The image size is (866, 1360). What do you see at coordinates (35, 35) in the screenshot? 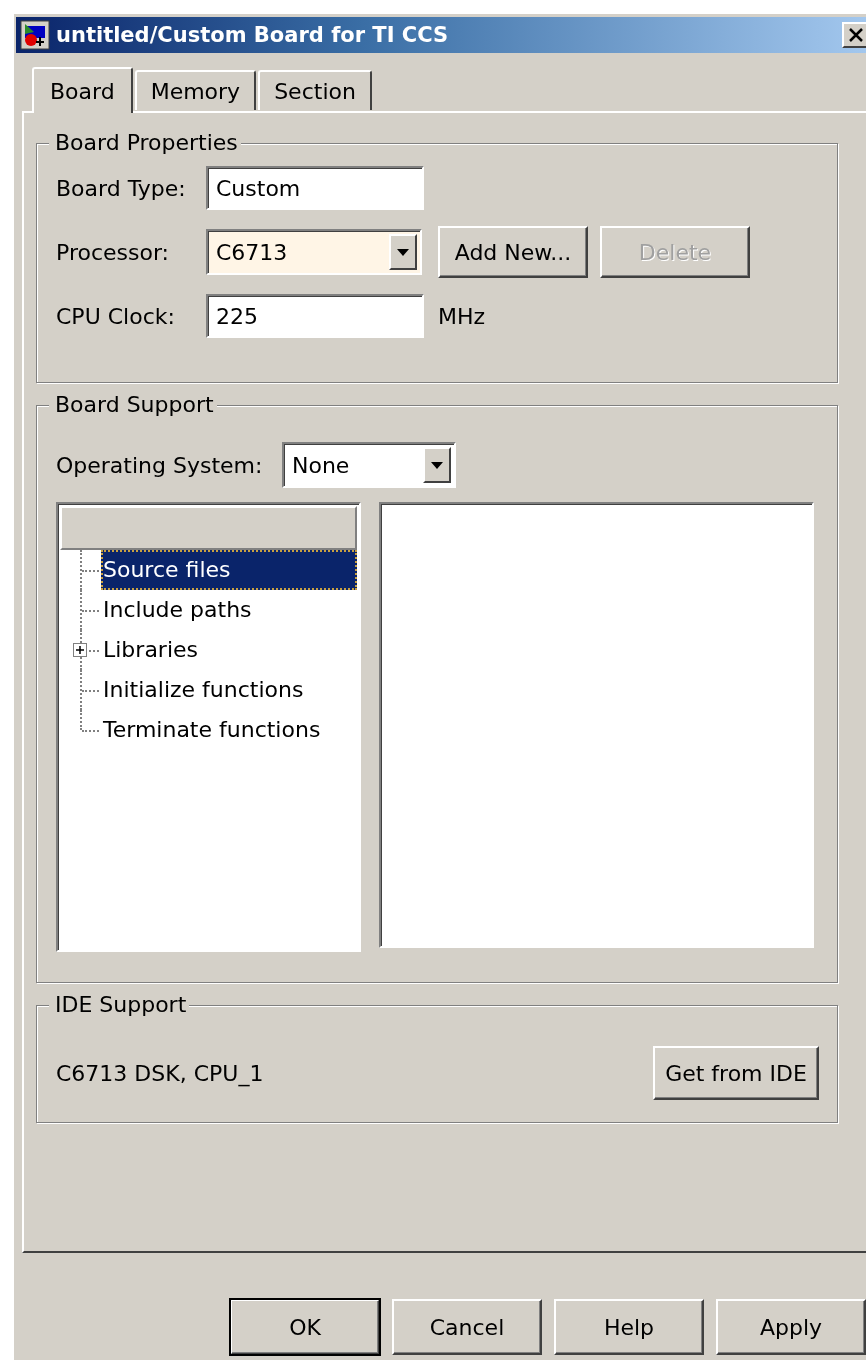
I see `app-icon` at bounding box center [35, 35].